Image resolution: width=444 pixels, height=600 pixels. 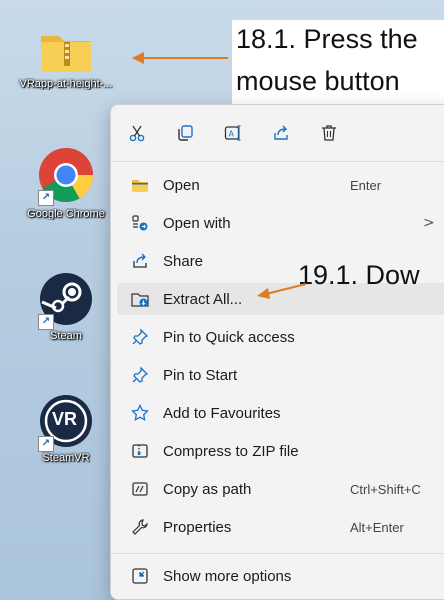 What do you see at coordinates (140, 413) in the screenshot?
I see `star-icon` at bounding box center [140, 413].